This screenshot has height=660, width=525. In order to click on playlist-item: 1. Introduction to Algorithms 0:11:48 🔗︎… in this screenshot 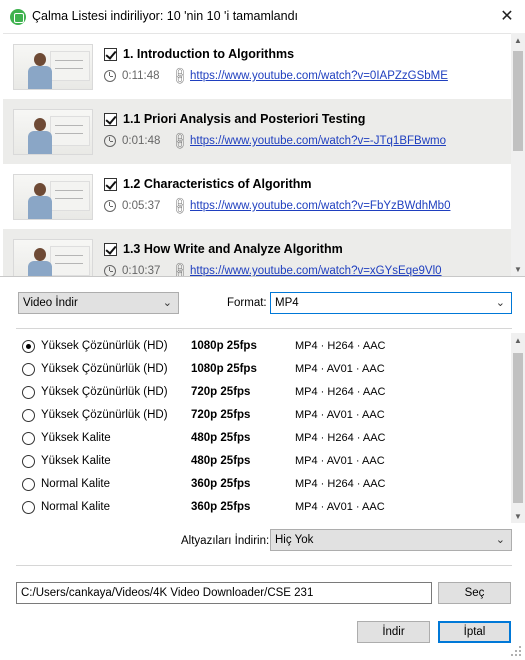, I will do `click(257, 66)`.